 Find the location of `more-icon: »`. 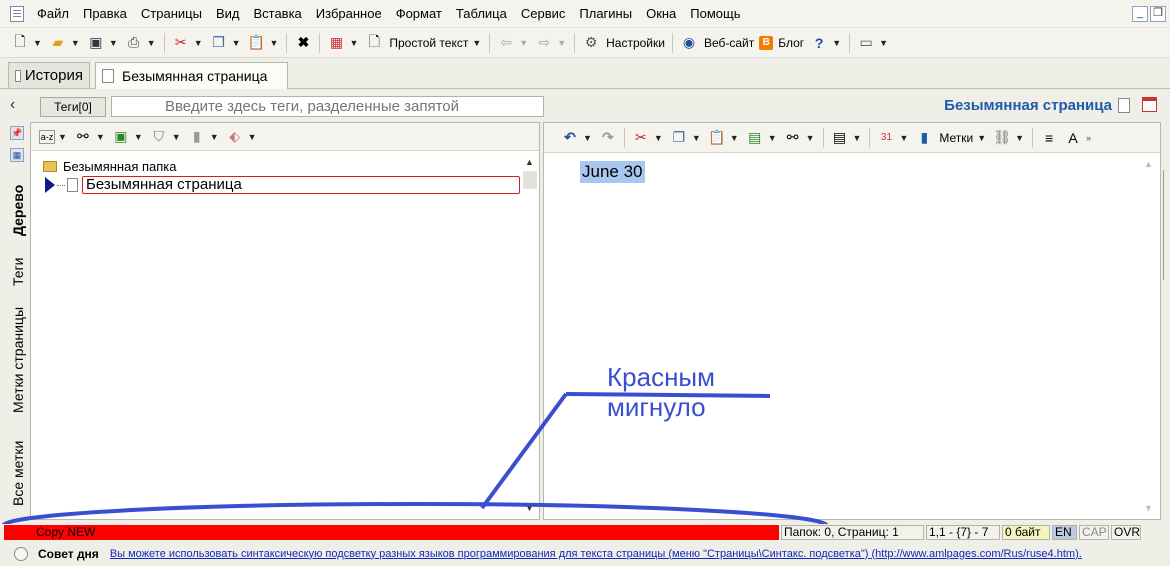

more-icon: » is located at coordinates (1088, 138).